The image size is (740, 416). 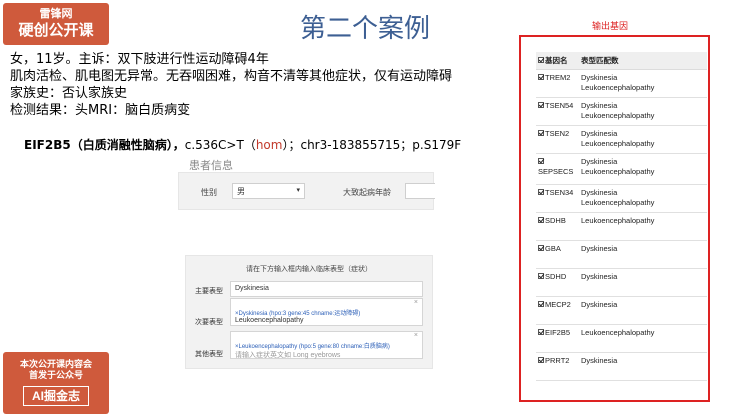 I want to click on table-row: SEPSECS Dyskinesia Leukoencephalopathy, so click(x=621, y=169).